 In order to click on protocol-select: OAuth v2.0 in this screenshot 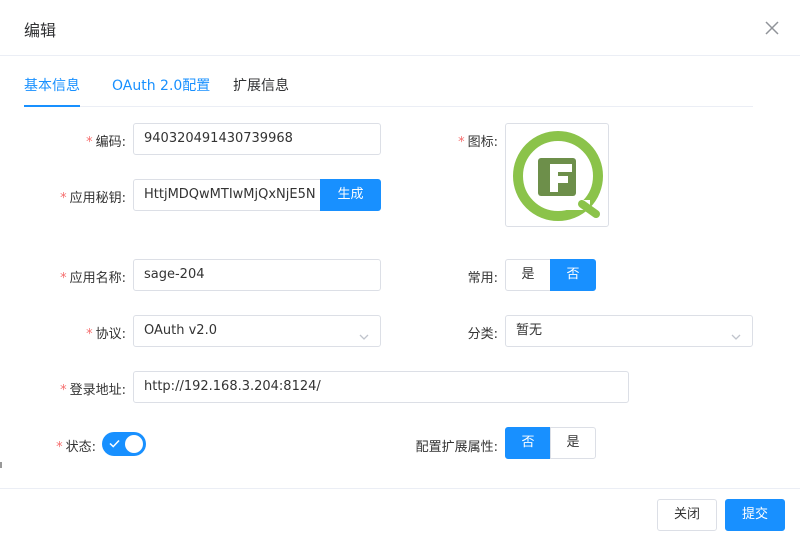, I will do `click(257, 331)`.